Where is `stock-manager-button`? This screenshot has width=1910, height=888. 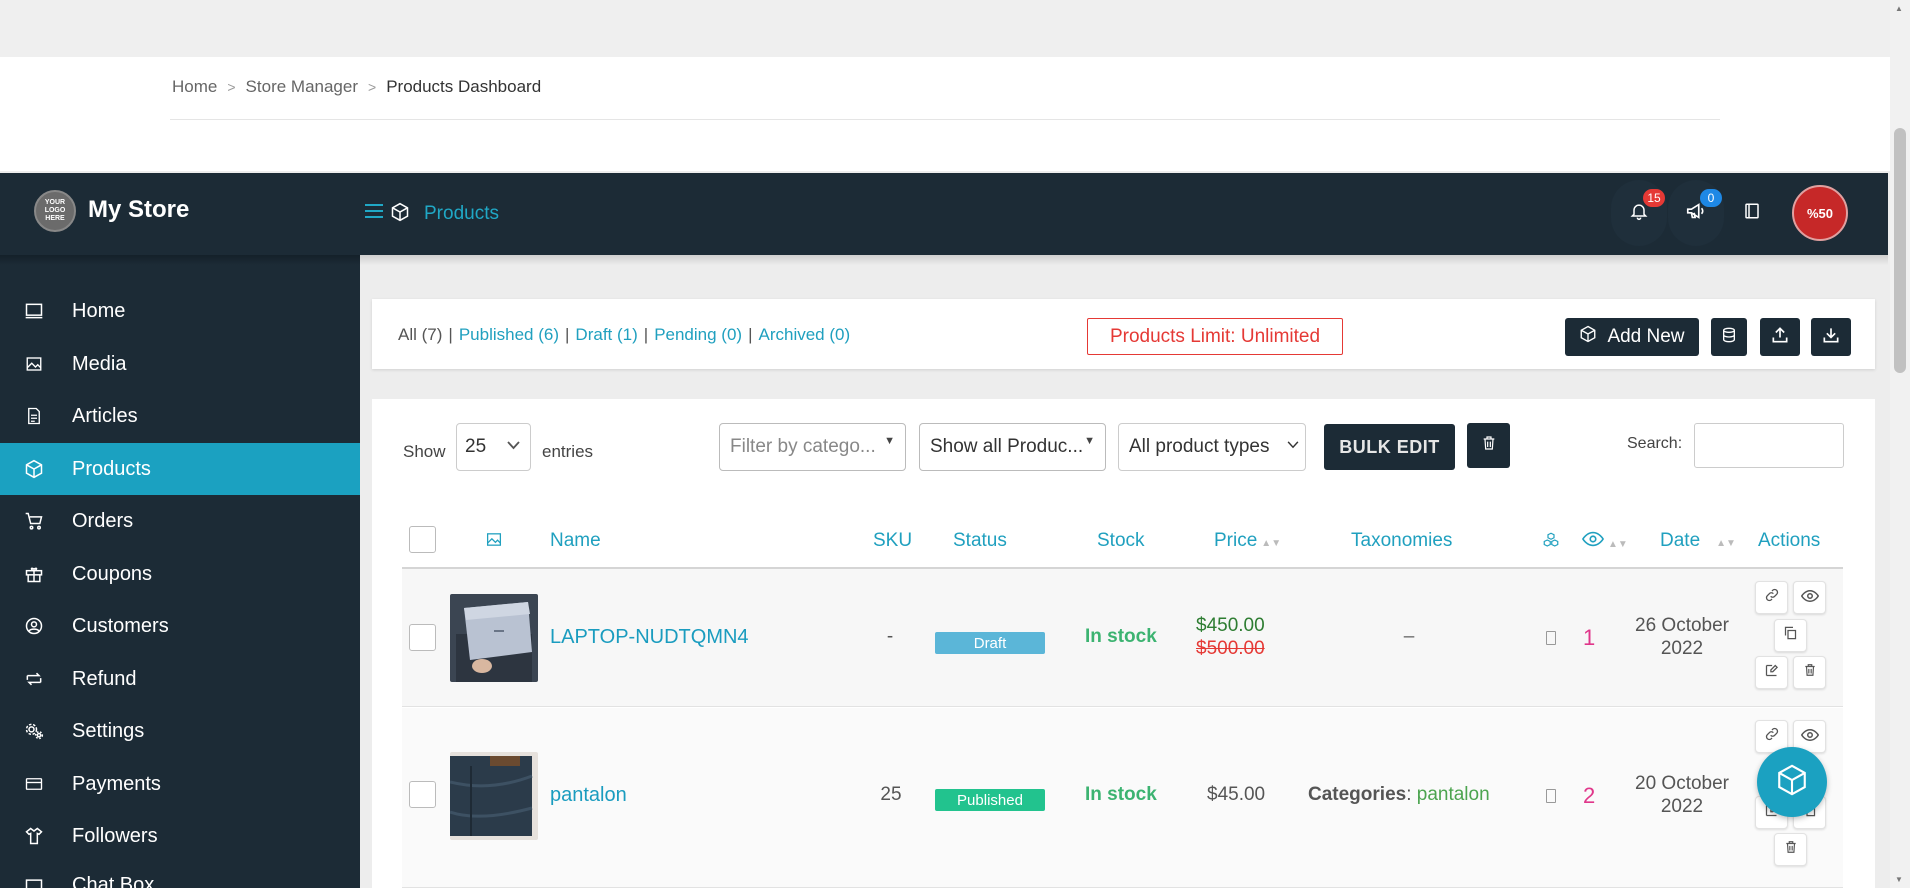 stock-manager-button is located at coordinates (1729, 337).